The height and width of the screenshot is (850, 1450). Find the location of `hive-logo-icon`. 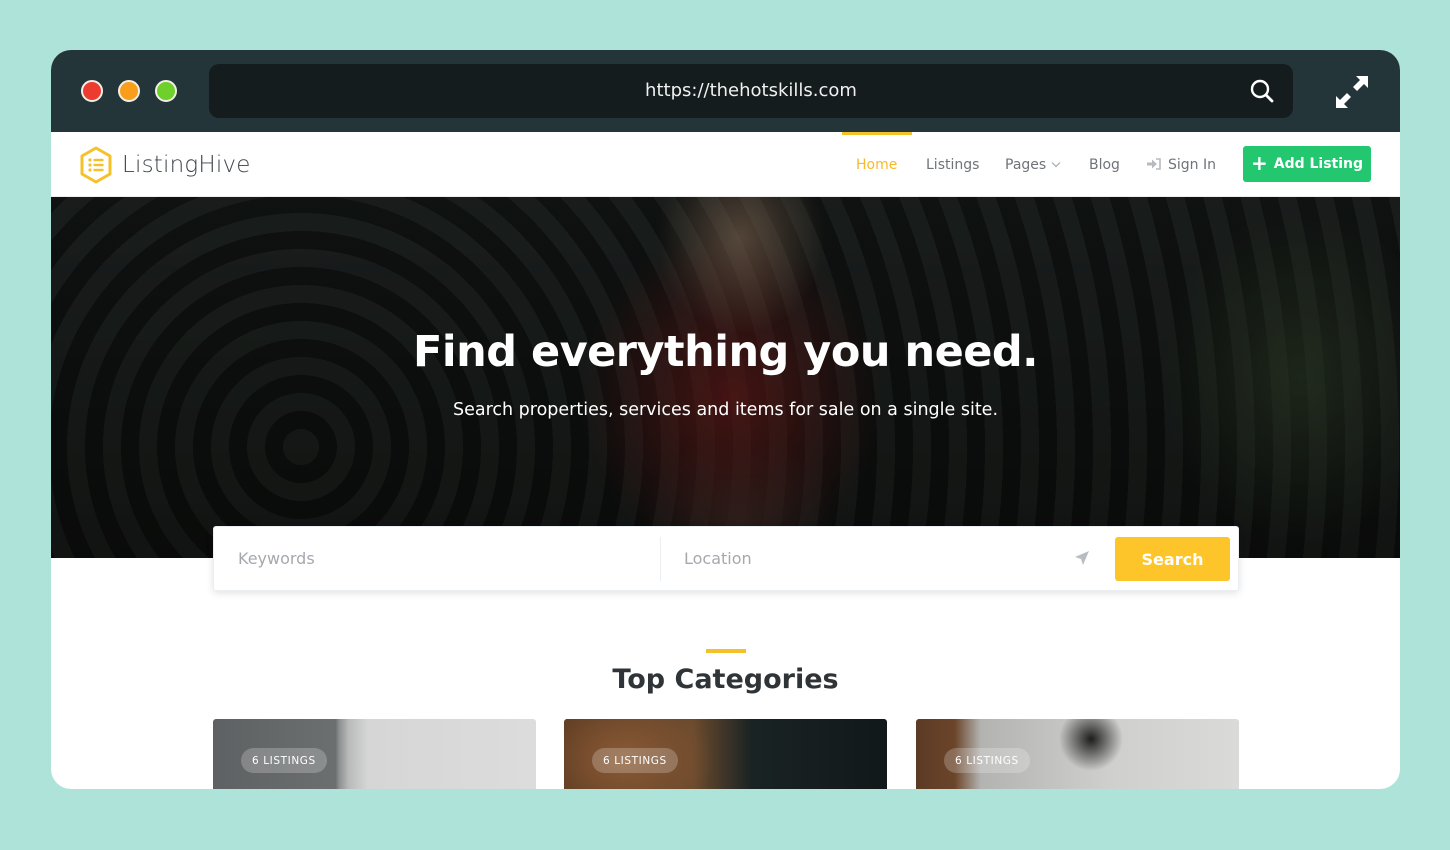

hive-logo-icon is located at coordinates (96, 165).